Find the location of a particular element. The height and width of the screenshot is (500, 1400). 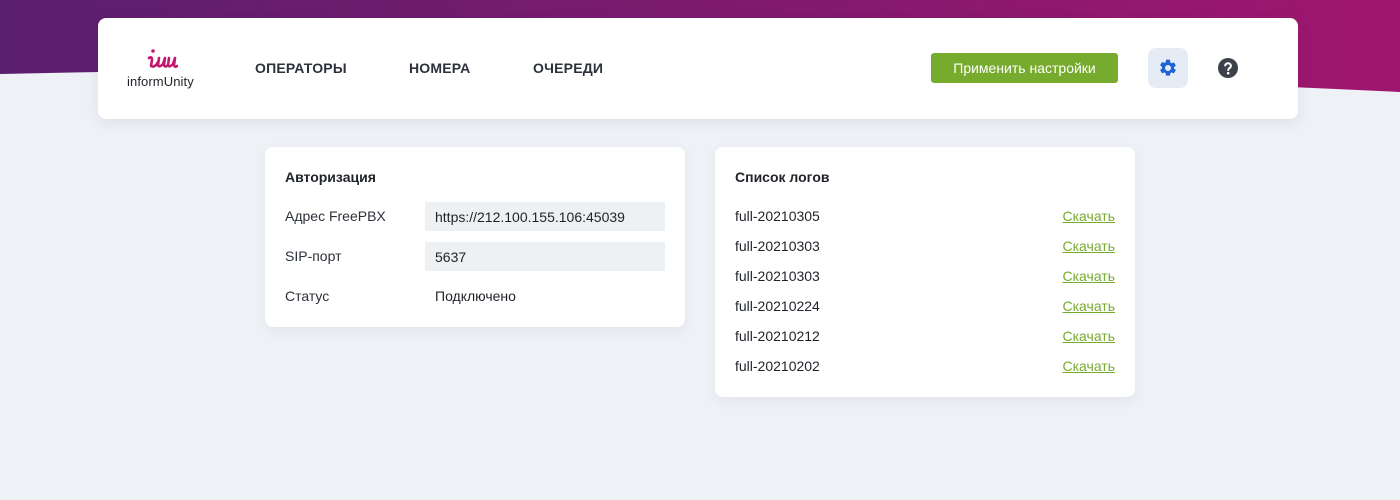

nav-item-operators: ОПЕРАТОРЫ is located at coordinates (301, 68).